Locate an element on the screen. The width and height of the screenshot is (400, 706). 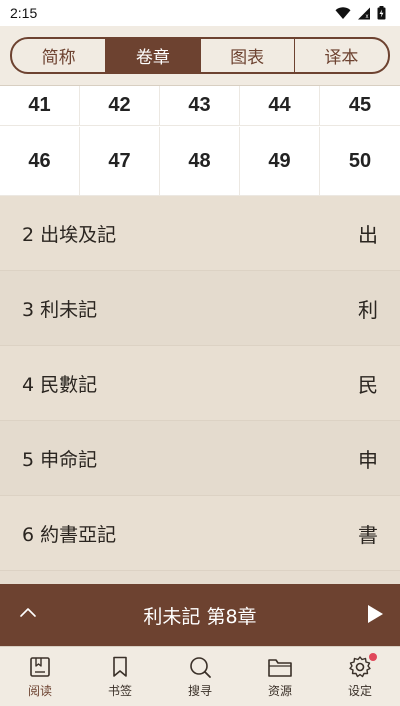
tab-bar-container: 简称 卷章 图表 译本 is located at coordinates (200, 56).